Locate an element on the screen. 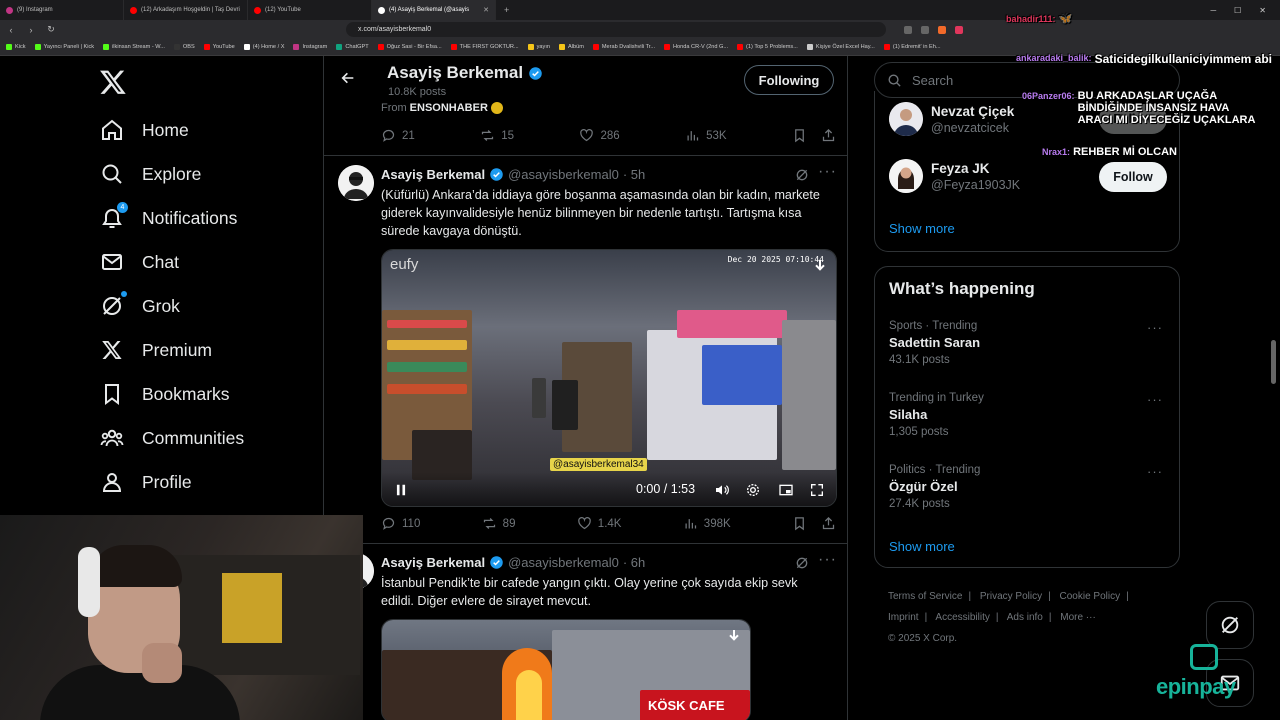 The image size is (1280, 720). fullscreen-icon is located at coordinates (817, 490).